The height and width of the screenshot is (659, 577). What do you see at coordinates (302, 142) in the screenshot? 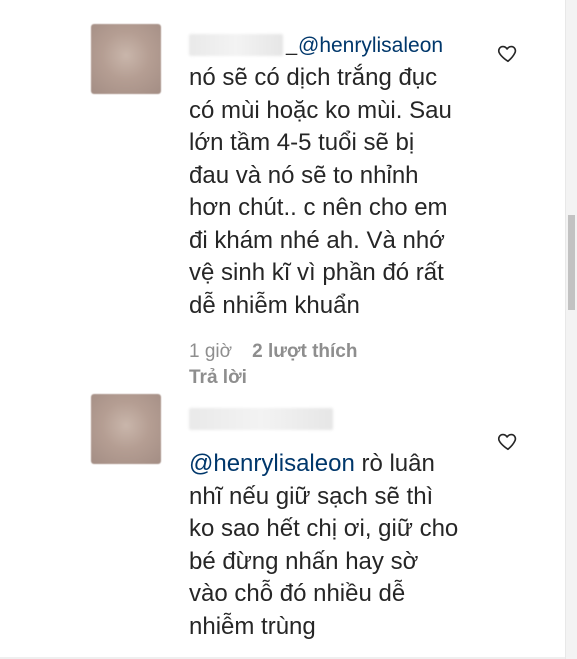
I see `comment-line: lớn tầm 4-5 tuổi sẽ bị` at bounding box center [302, 142].